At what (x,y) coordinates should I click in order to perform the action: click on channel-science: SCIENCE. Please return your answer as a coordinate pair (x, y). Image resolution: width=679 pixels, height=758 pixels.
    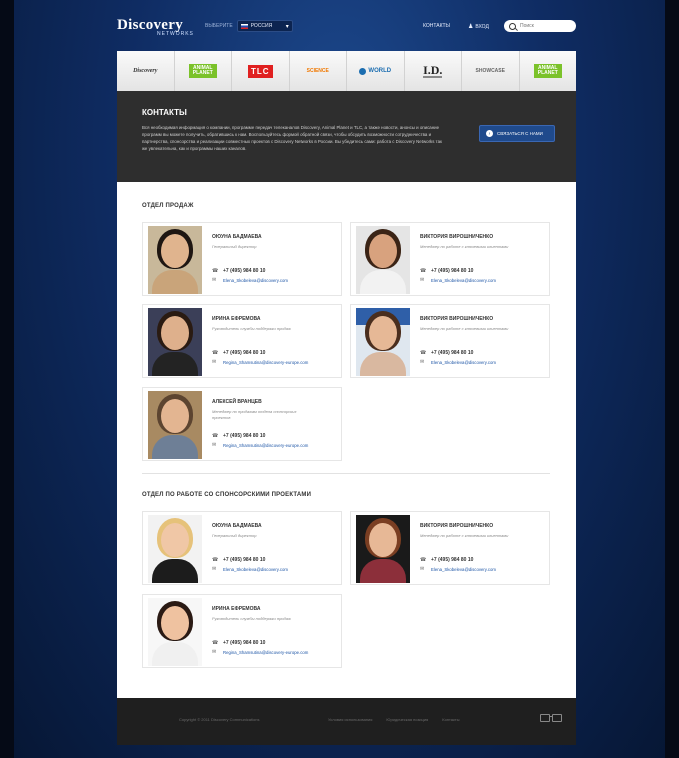
    Looking at the image, I should click on (318, 71).